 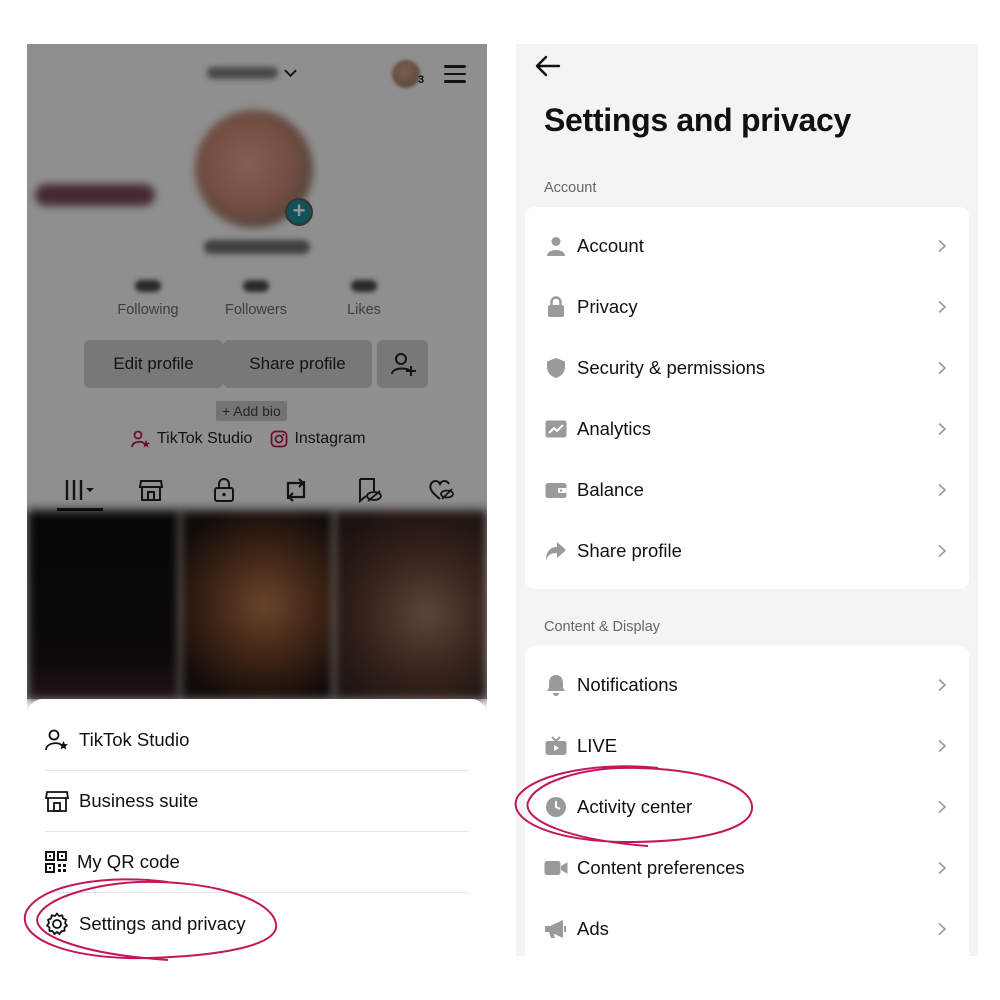 What do you see at coordinates (747, 306) in the screenshot?
I see `settings-item-privacy: Privacy` at bounding box center [747, 306].